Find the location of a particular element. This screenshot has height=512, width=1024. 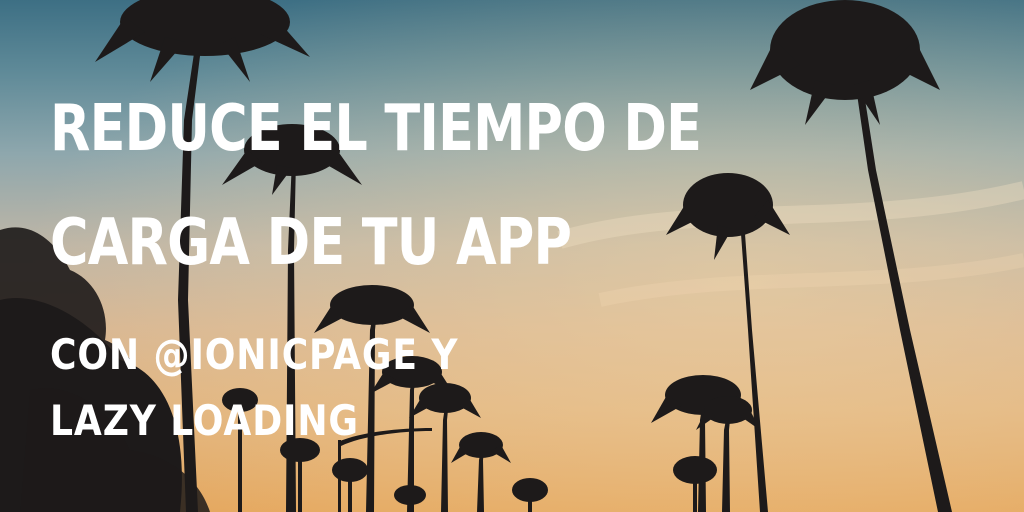

subheadline-line-1: CON @IONICPAGE Y is located at coordinates (254, 354).